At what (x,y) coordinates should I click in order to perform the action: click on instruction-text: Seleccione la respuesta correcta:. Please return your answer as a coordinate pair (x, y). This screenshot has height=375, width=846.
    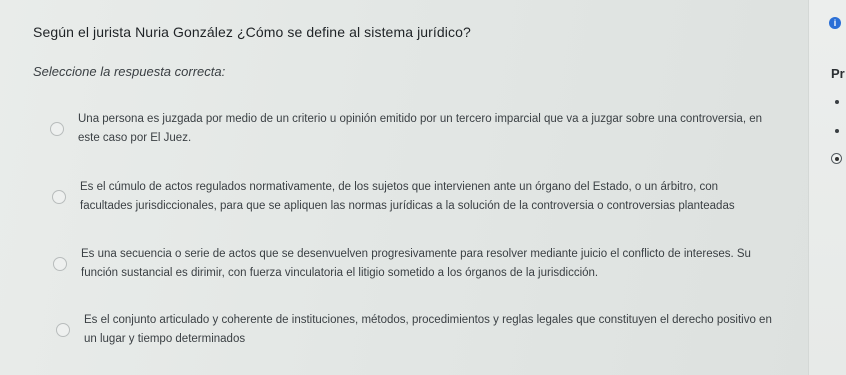
    Looking at the image, I should click on (129, 71).